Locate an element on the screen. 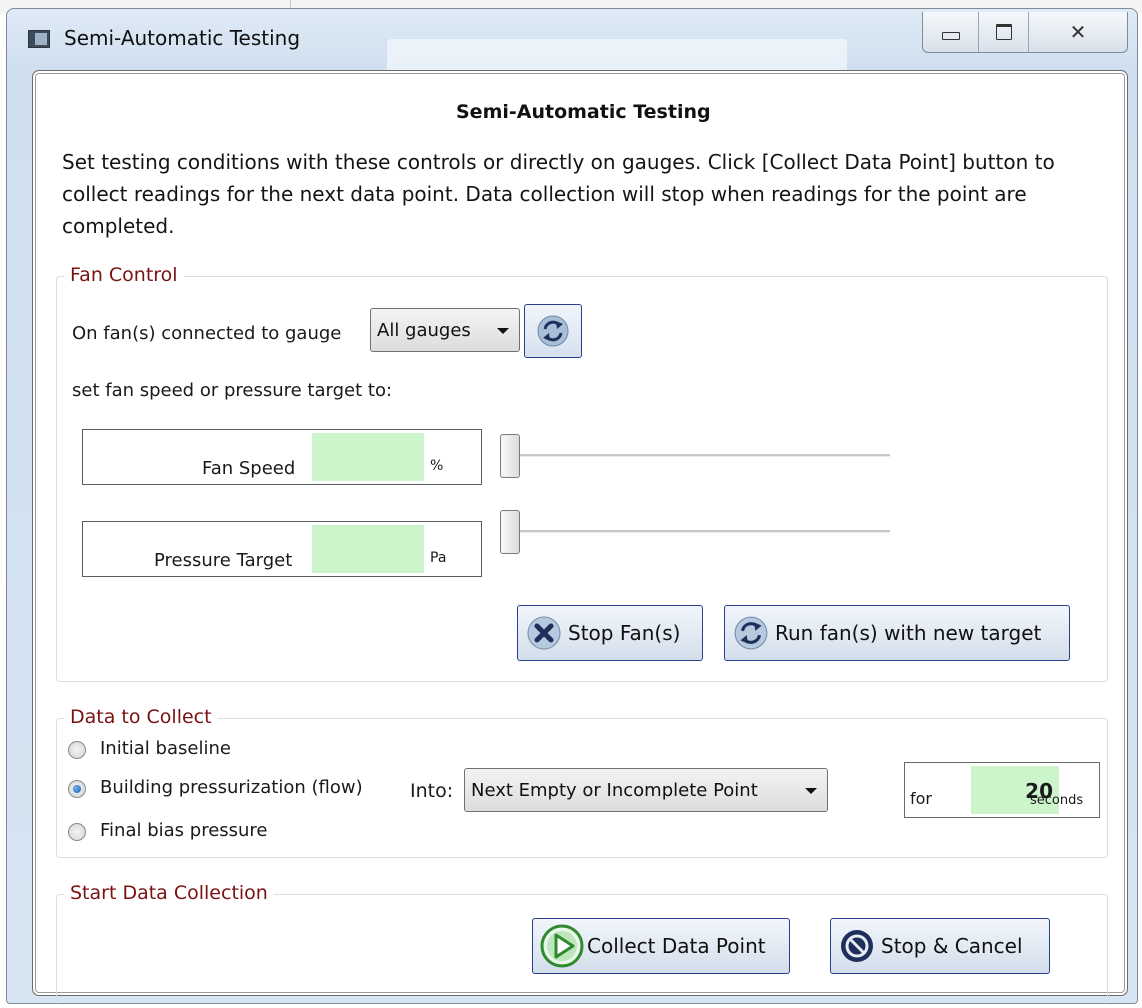 The width and height of the screenshot is (1142, 1008). seconds-label: seconds is located at coordinates (1057, 800).